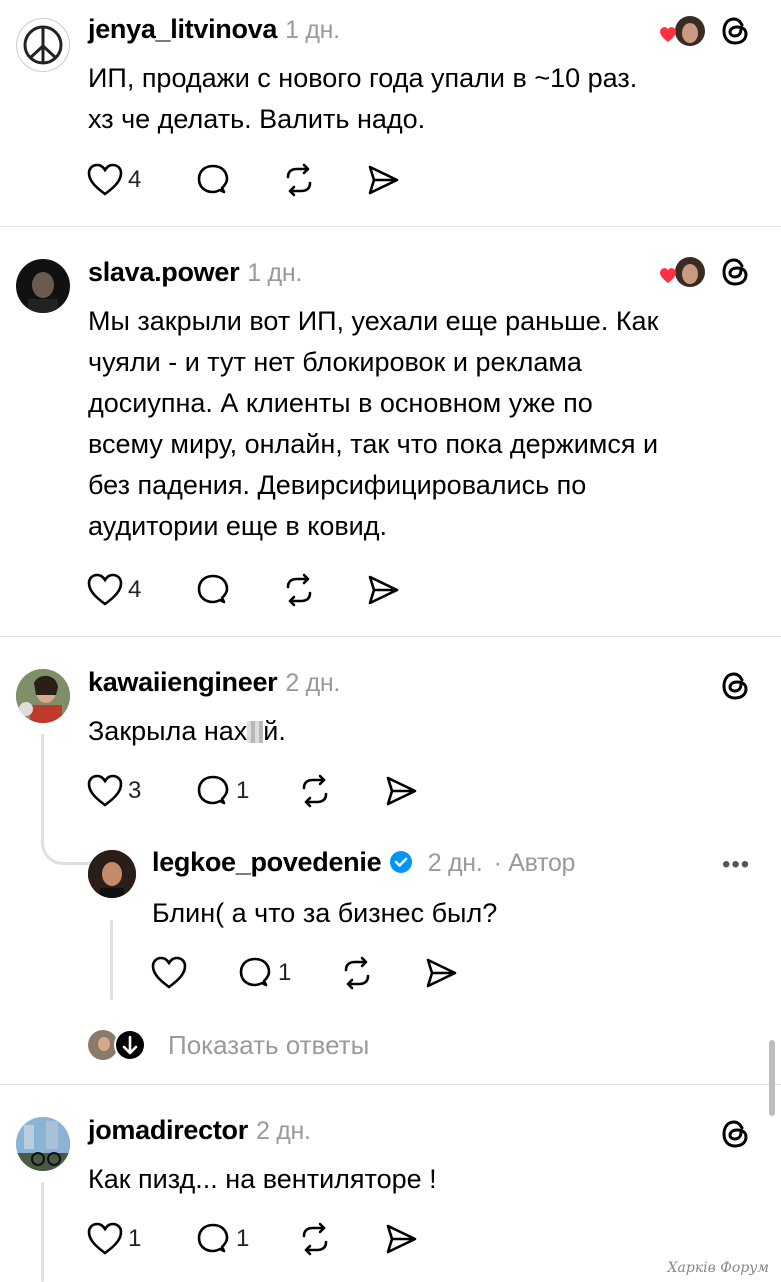 The image size is (781, 1282). What do you see at coordinates (337, 485) in the screenshot?
I see `text-line: без падения. Девирсифицировались по` at bounding box center [337, 485].